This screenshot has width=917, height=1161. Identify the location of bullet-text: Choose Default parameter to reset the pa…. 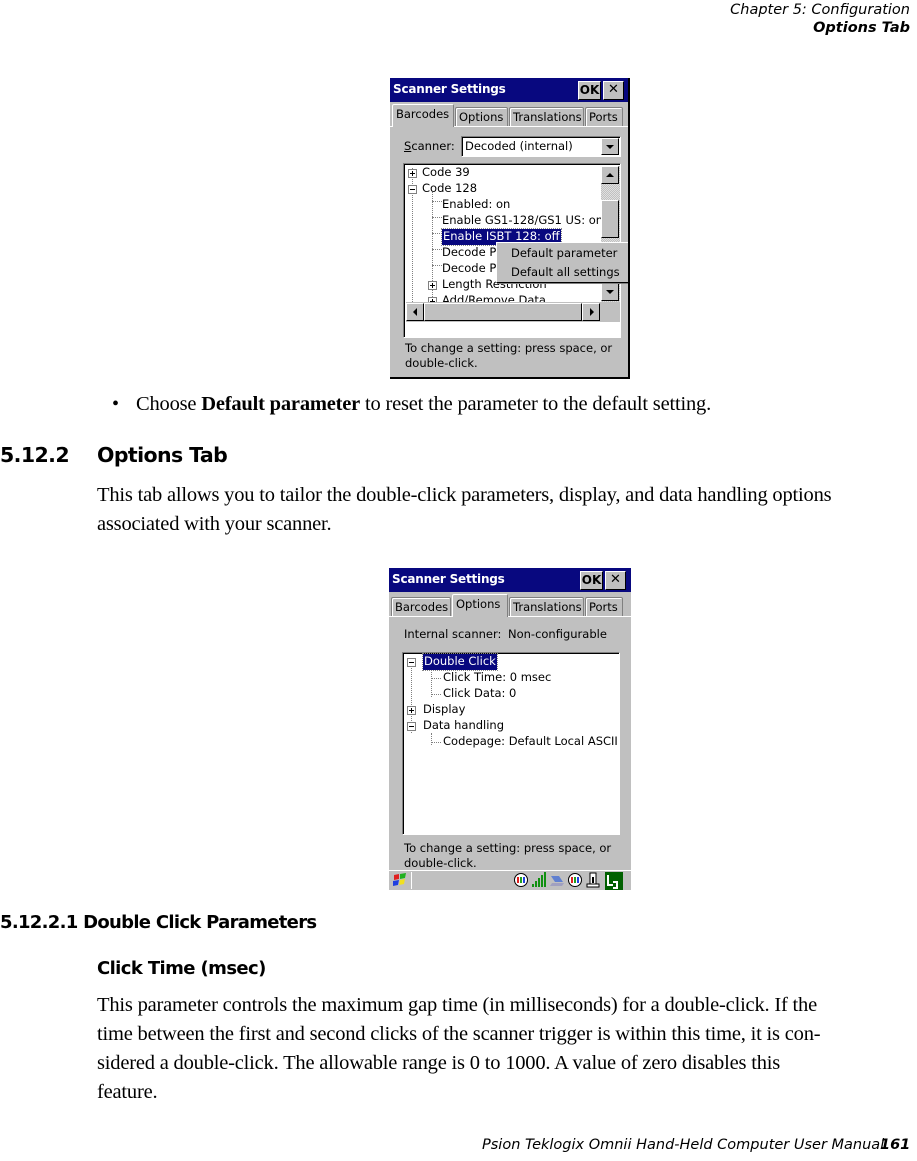
(423, 404).